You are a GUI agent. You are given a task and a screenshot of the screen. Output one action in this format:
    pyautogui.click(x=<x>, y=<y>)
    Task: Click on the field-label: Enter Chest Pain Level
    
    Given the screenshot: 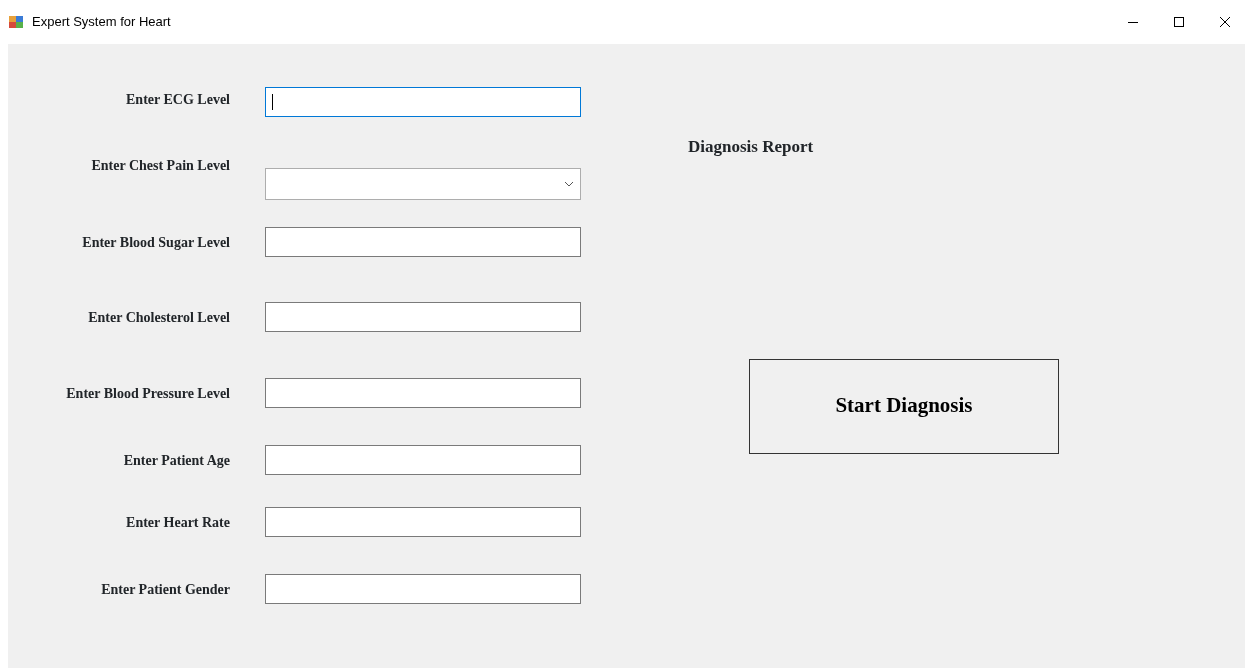 What is the action you would take?
    pyautogui.click(x=160, y=166)
    